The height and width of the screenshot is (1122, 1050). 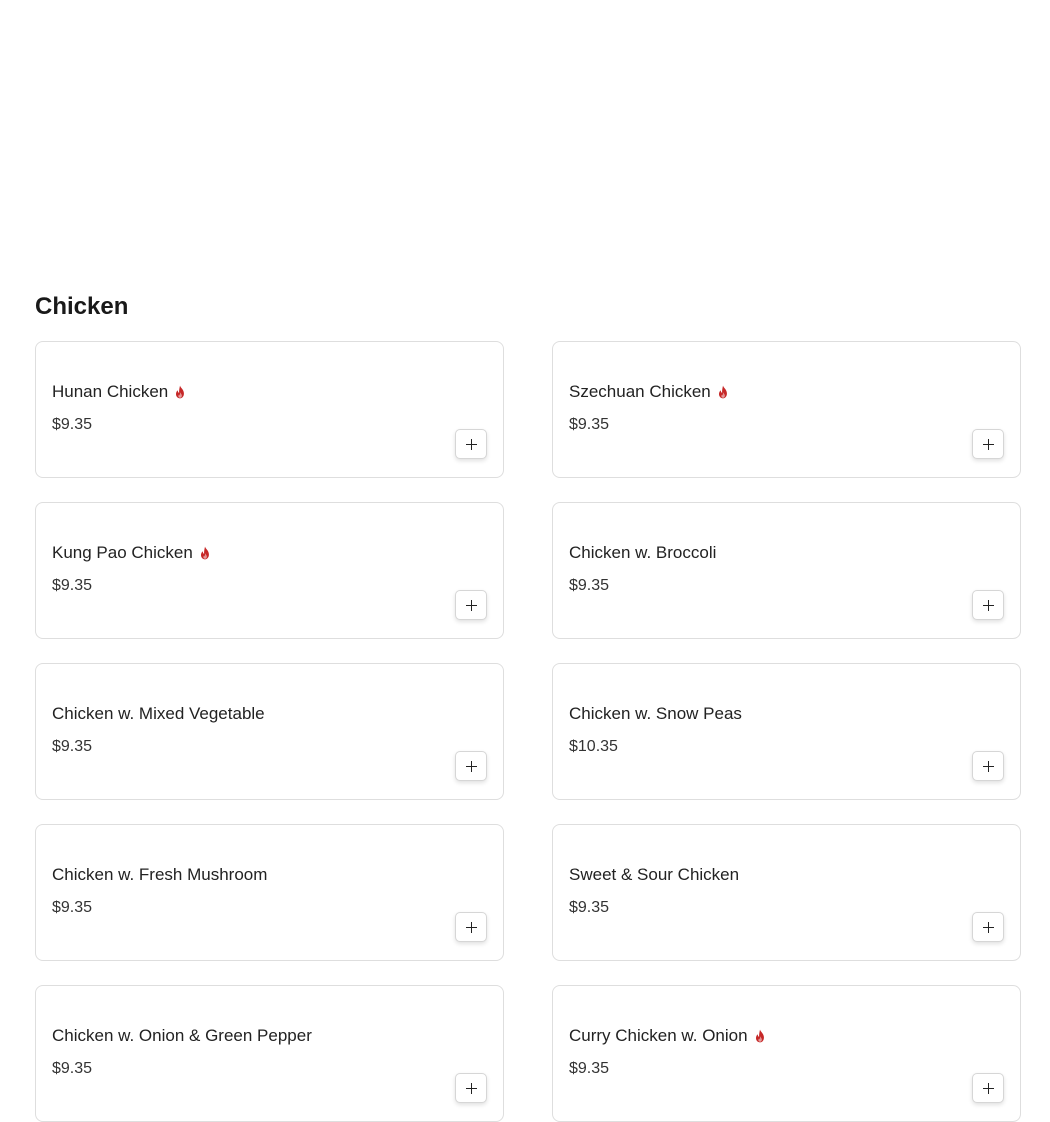 What do you see at coordinates (110, 391) in the screenshot?
I see `item-name: Hunan Chicken` at bounding box center [110, 391].